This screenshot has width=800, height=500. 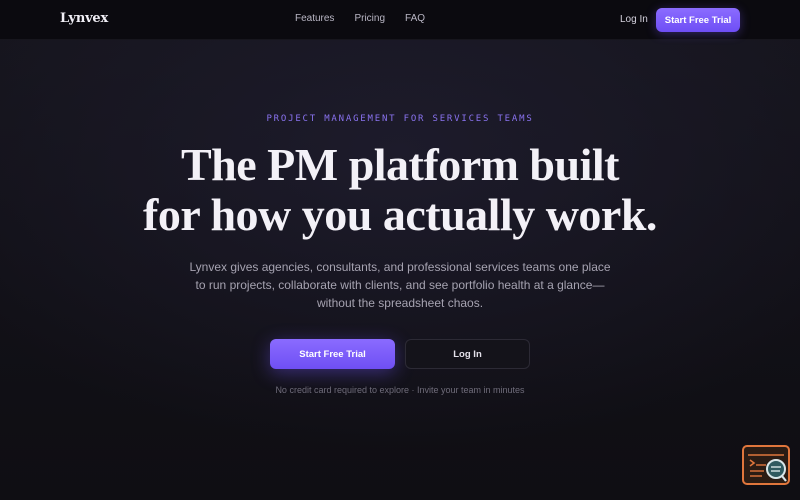 What do you see at coordinates (467, 354) in the screenshot?
I see `log-in-button: Log In` at bounding box center [467, 354].